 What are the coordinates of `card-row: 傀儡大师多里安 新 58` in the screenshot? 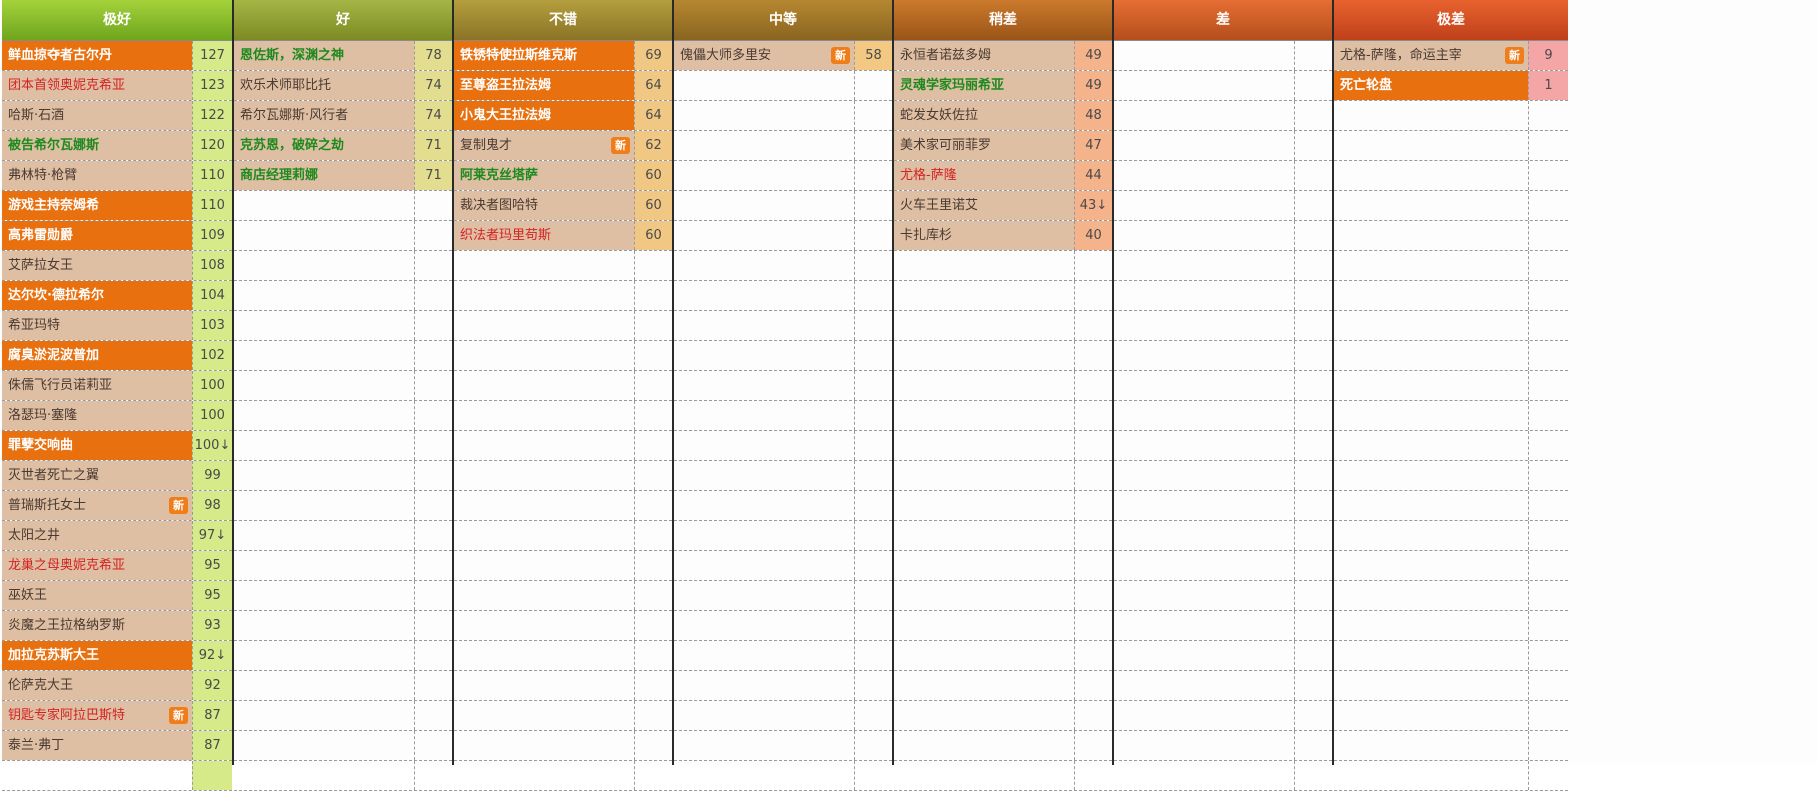 It's located at (783, 56).